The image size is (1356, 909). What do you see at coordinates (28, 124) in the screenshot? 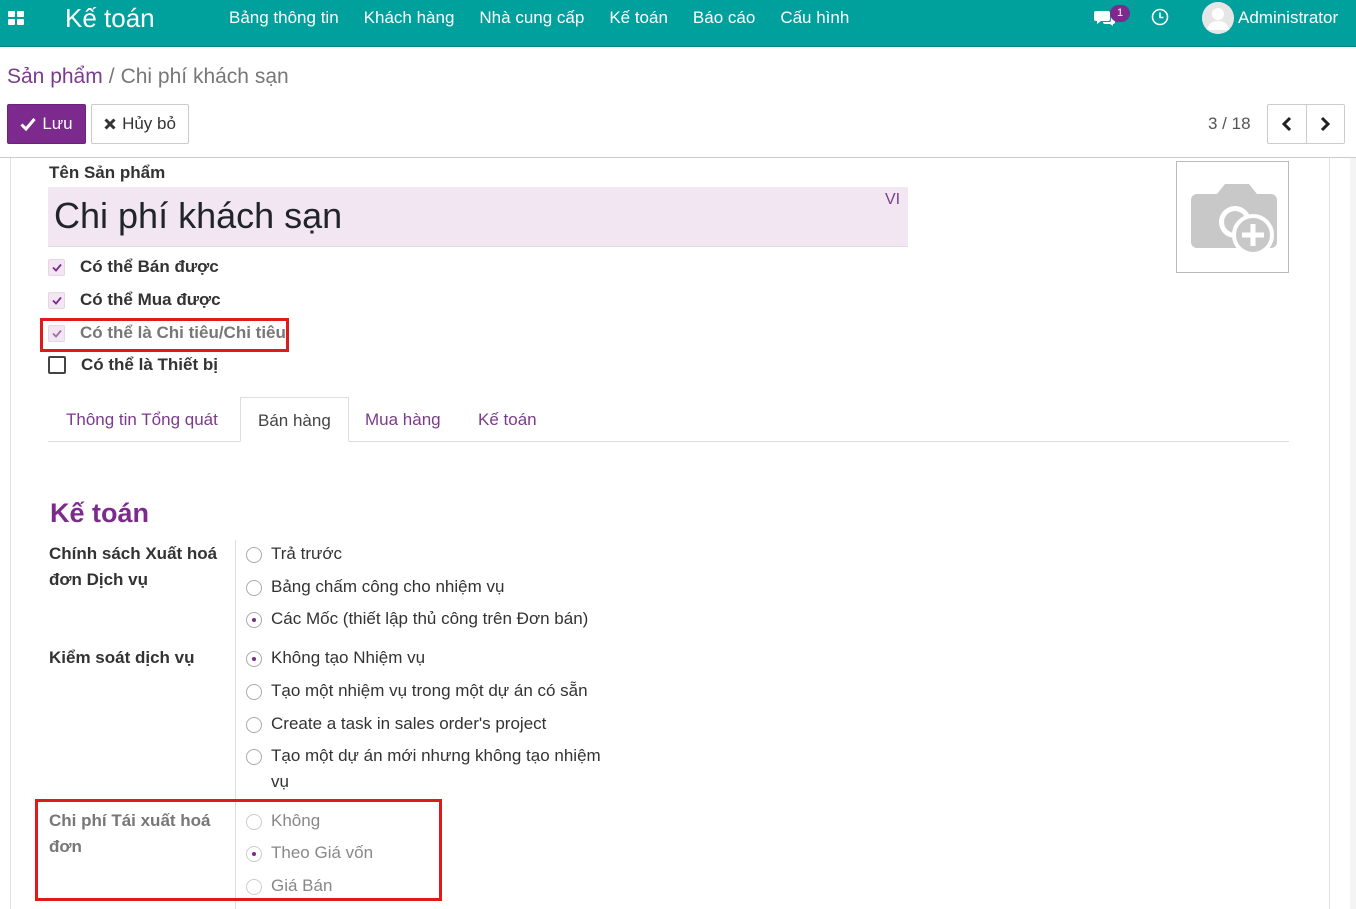
I see `check-icon` at bounding box center [28, 124].